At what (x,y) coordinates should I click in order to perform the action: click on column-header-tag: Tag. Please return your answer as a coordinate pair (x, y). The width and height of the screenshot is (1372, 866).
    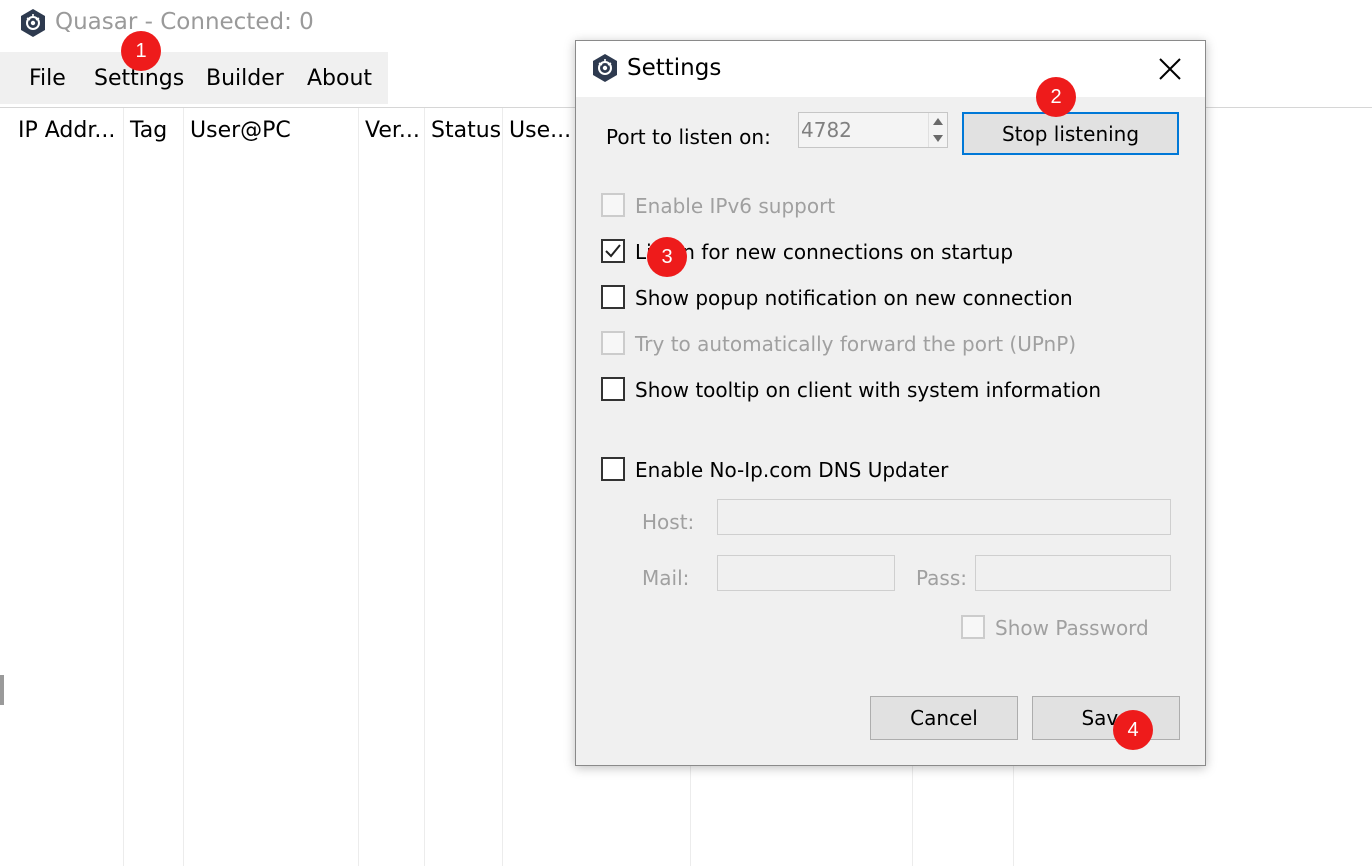
    Looking at the image, I should click on (148, 130).